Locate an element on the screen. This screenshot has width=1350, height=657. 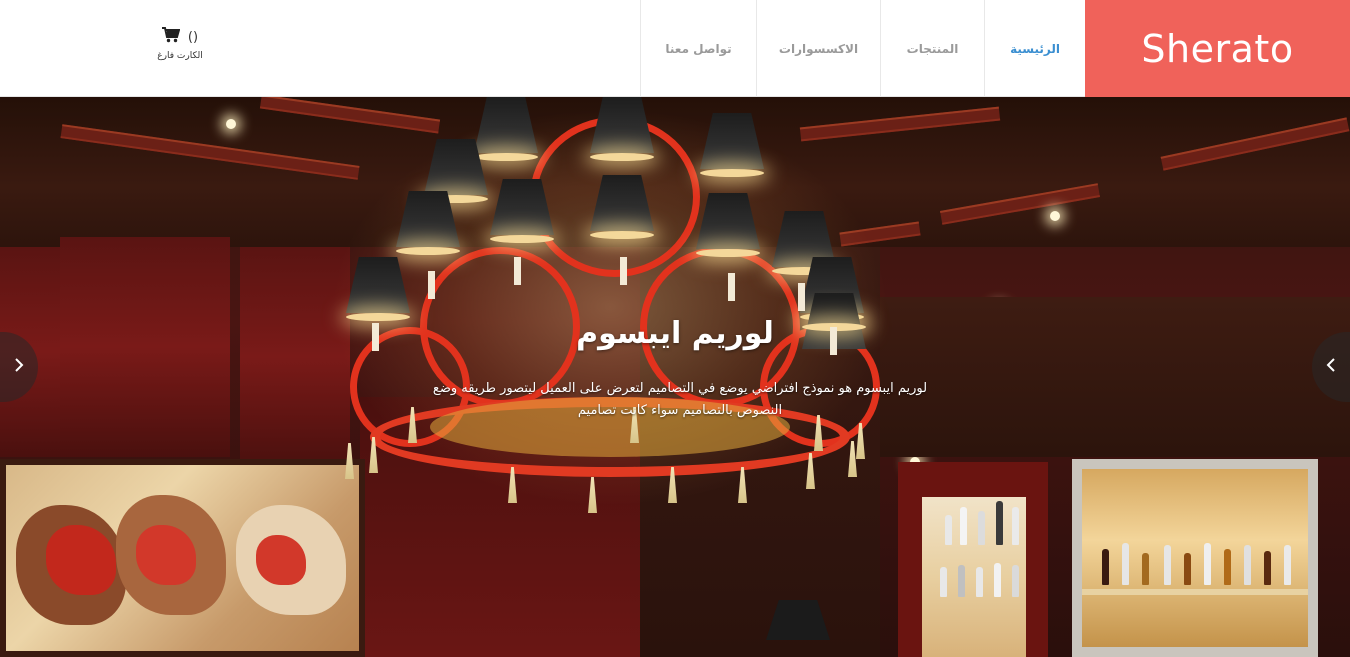
nav-item-contact: تواصل معنا is located at coordinates (698, 48).